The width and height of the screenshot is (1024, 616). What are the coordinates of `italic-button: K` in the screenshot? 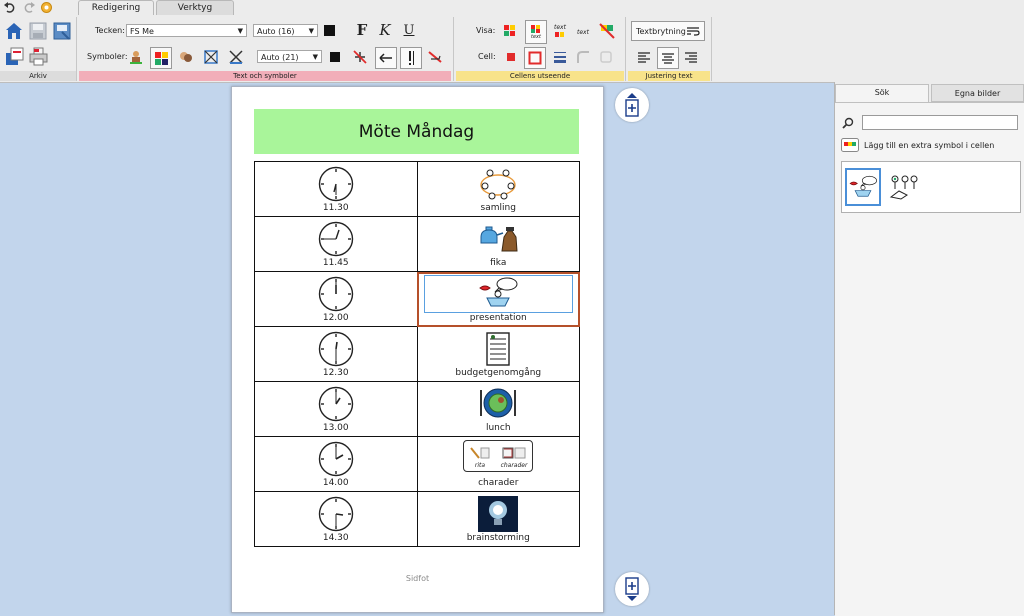 It's located at (385, 30).